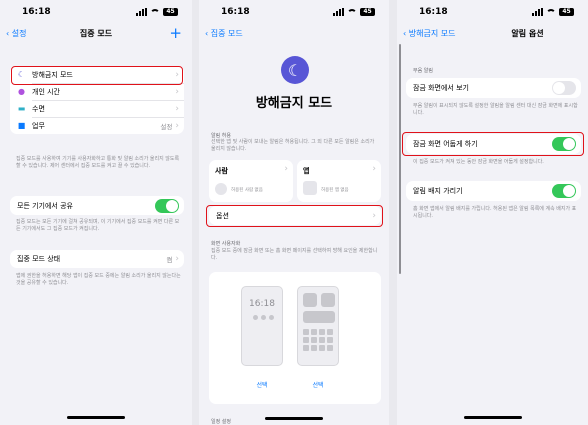 This screenshot has width=588, height=425. Describe the element at coordinates (400, 159) in the screenshot. I see `scroll-indicator` at that location.